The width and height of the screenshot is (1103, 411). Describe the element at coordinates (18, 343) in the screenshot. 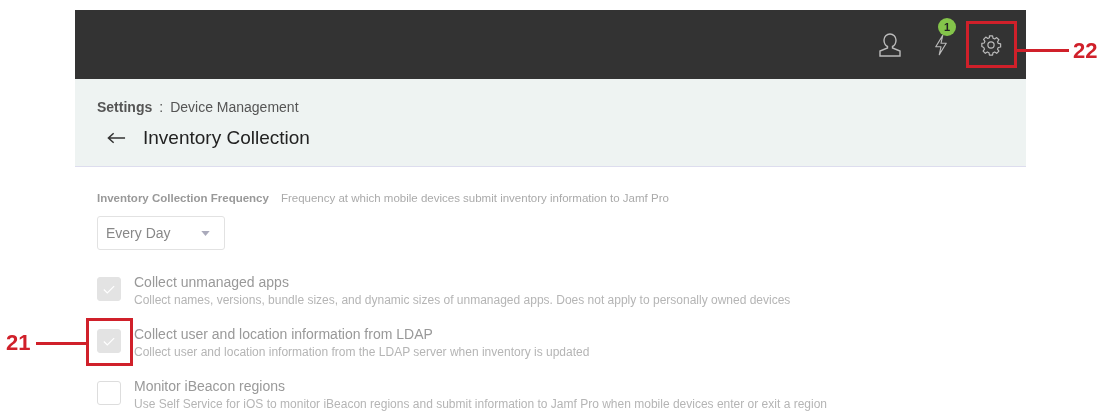

I see `callout-number: 21` at that location.